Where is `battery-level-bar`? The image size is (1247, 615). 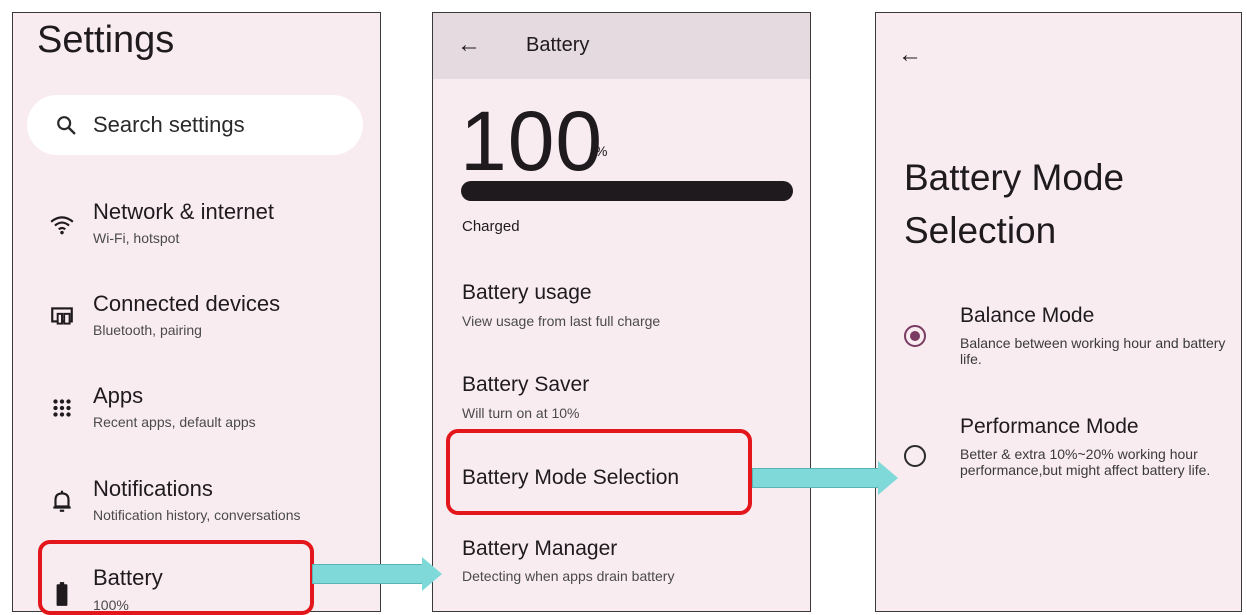 battery-level-bar is located at coordinates (627, 191).